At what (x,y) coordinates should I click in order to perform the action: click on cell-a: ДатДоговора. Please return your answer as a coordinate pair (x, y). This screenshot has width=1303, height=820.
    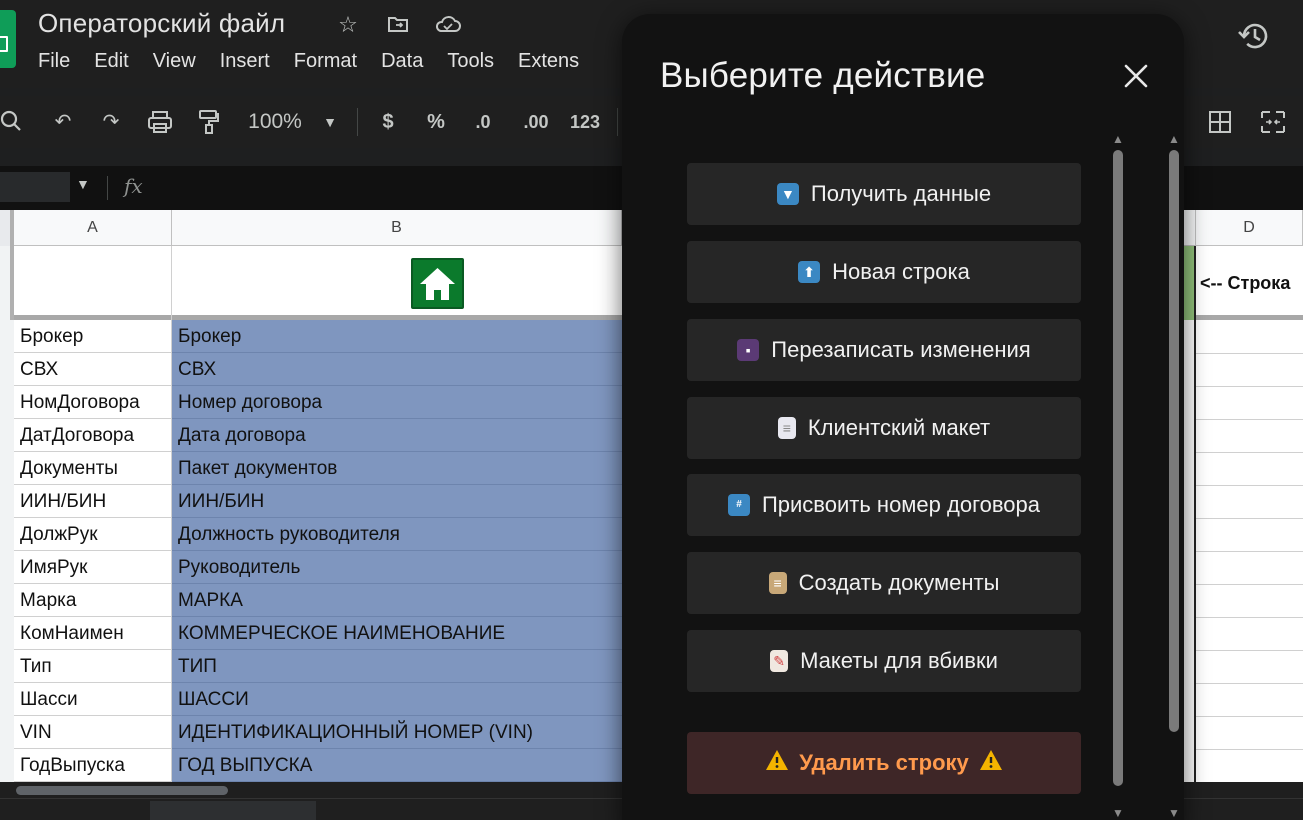
    Looking at the image, I should click on (93, 435).